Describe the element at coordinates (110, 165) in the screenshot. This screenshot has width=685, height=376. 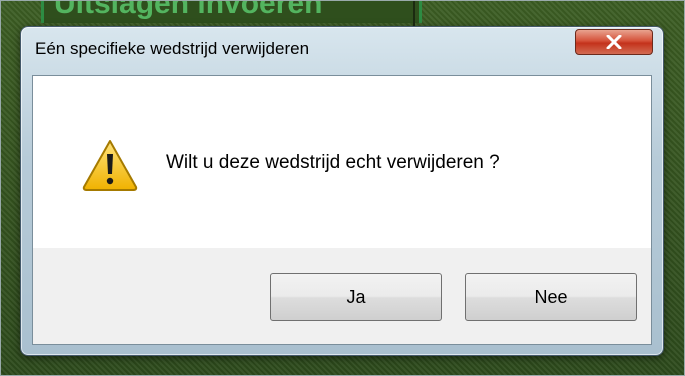
I see `warning-icon` at that location.